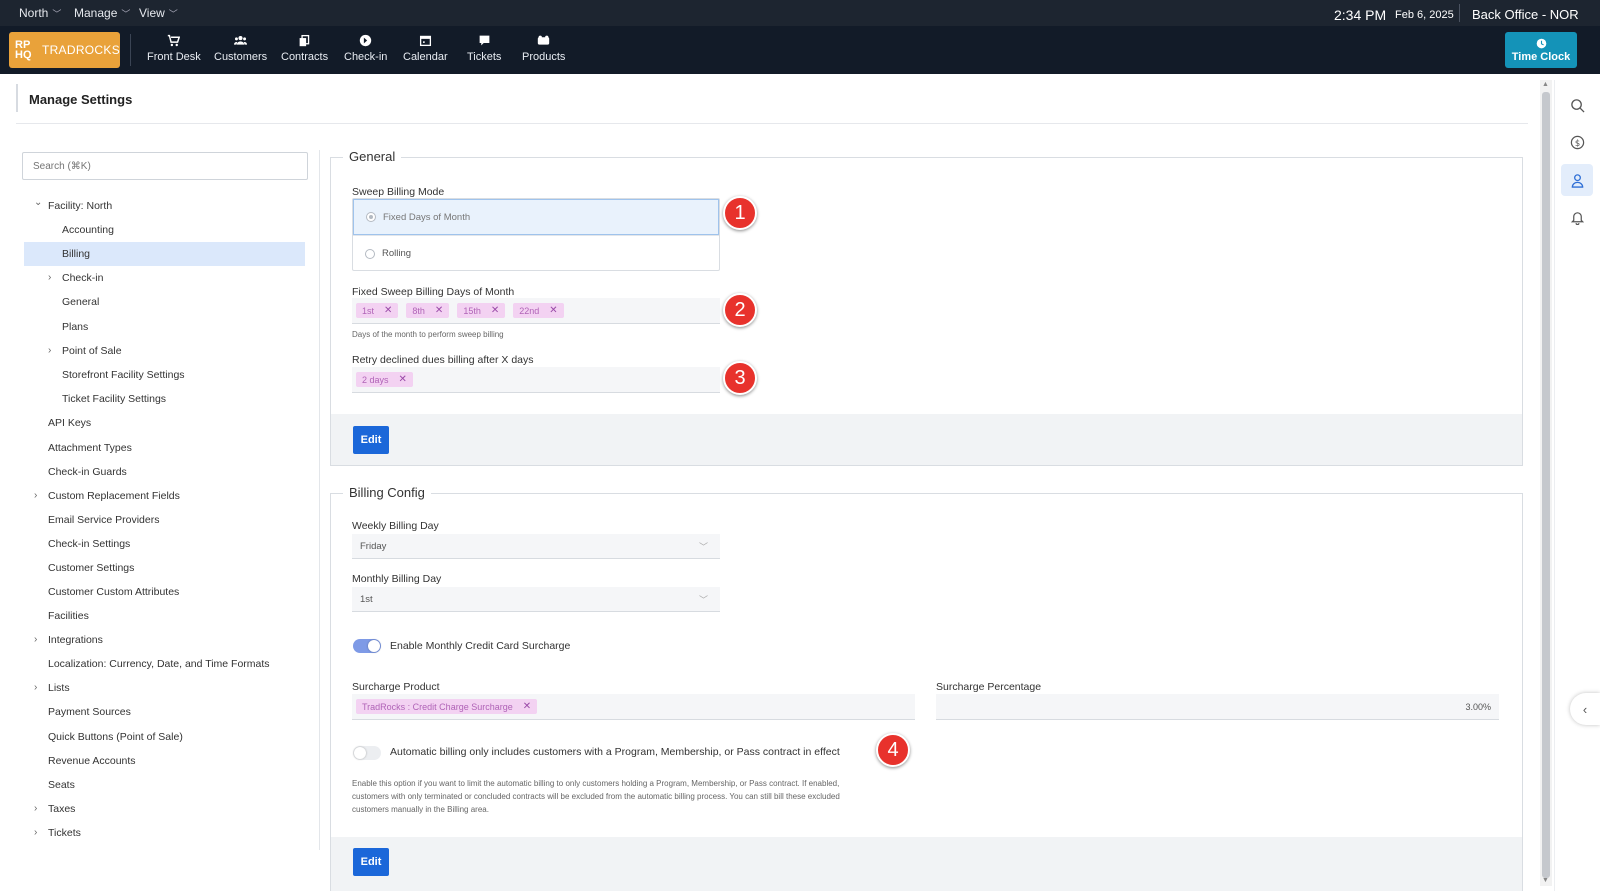 The image size is (1600, 891). What do you see at coordinates (52, 688) in the screenshot?
I see `tree-item: › Lists` at bounding box center [52, 688].